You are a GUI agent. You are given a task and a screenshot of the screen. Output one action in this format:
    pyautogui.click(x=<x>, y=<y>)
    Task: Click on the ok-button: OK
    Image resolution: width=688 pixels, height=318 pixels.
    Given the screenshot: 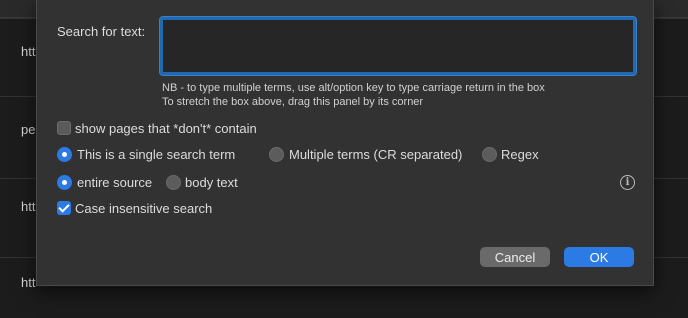 What is the action you would take?
    pyautogui.click(x=599, y=257)
    